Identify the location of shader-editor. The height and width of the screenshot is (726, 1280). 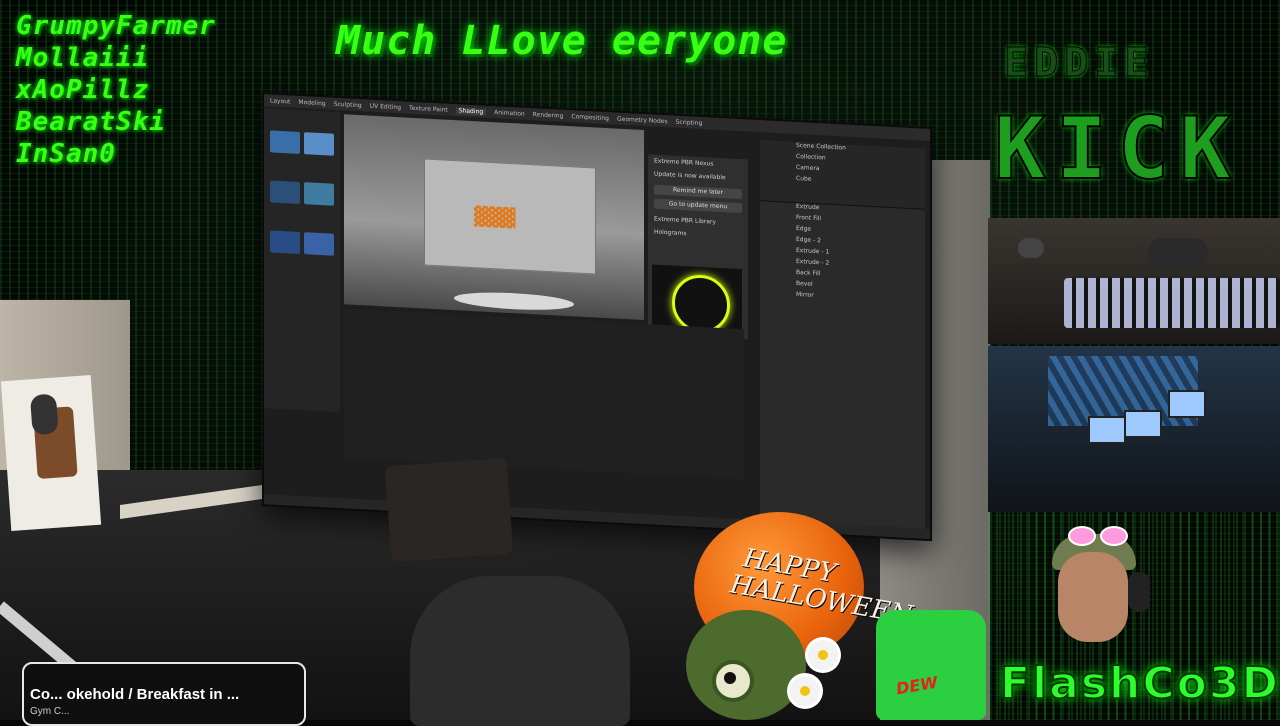
(544, 394).